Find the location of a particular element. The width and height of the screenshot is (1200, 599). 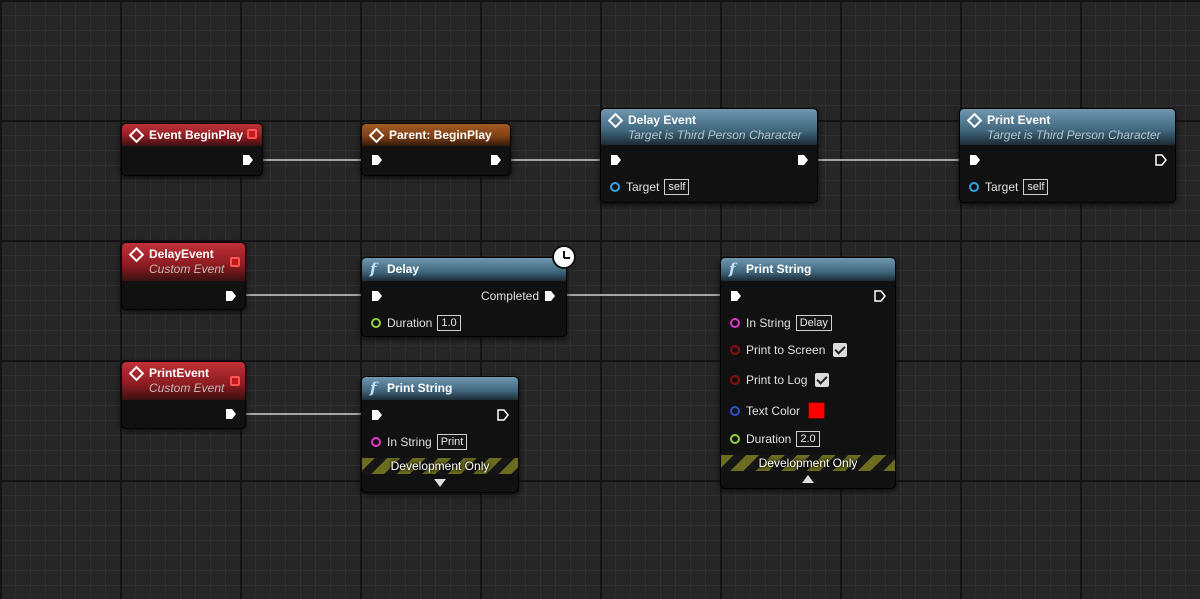

event-beginplay-node: Event BeginPlay is located at coordinates (192, 149).